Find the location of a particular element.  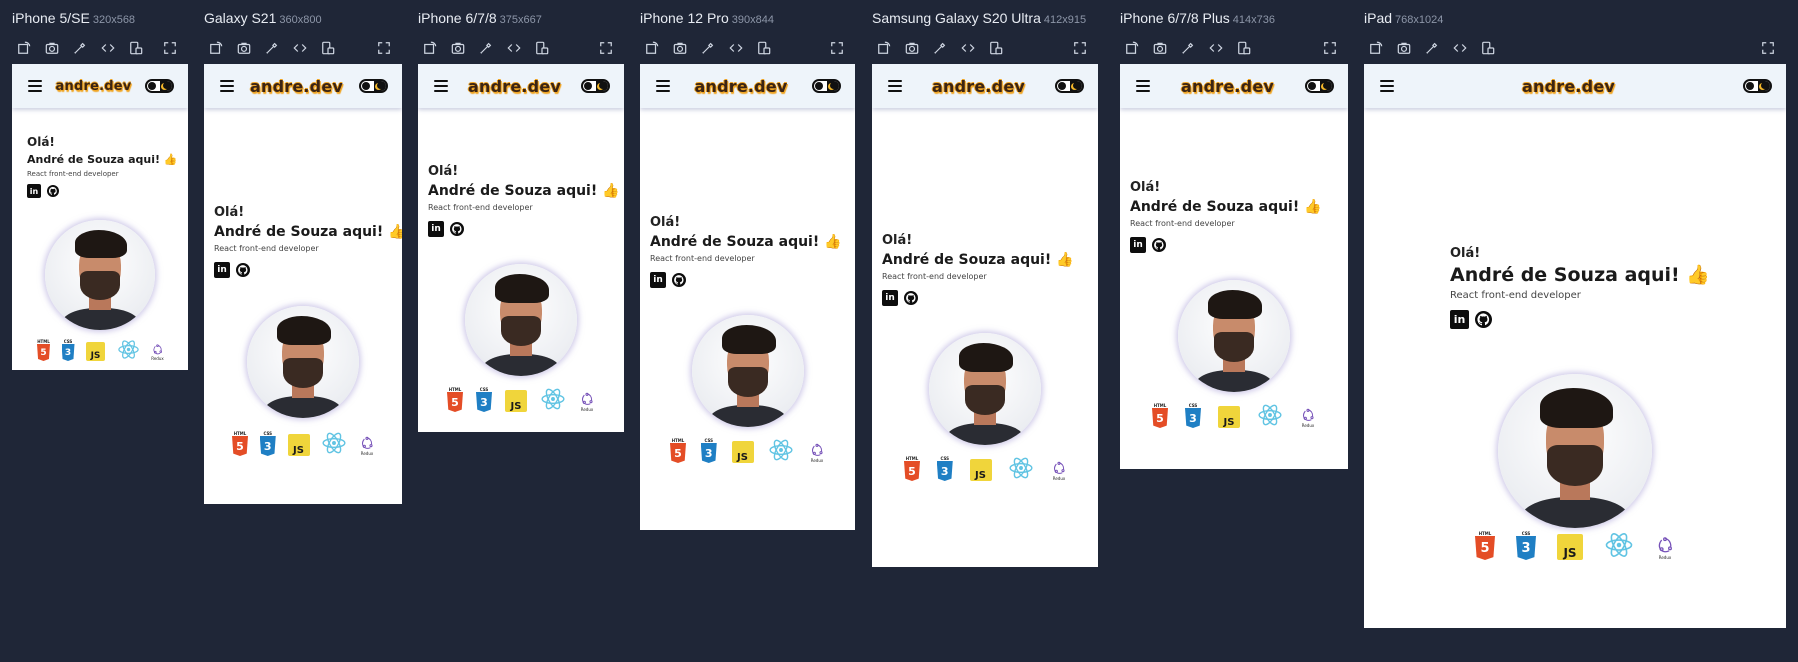

site-navbar: andre.dev is located at coordinates (303, 86).